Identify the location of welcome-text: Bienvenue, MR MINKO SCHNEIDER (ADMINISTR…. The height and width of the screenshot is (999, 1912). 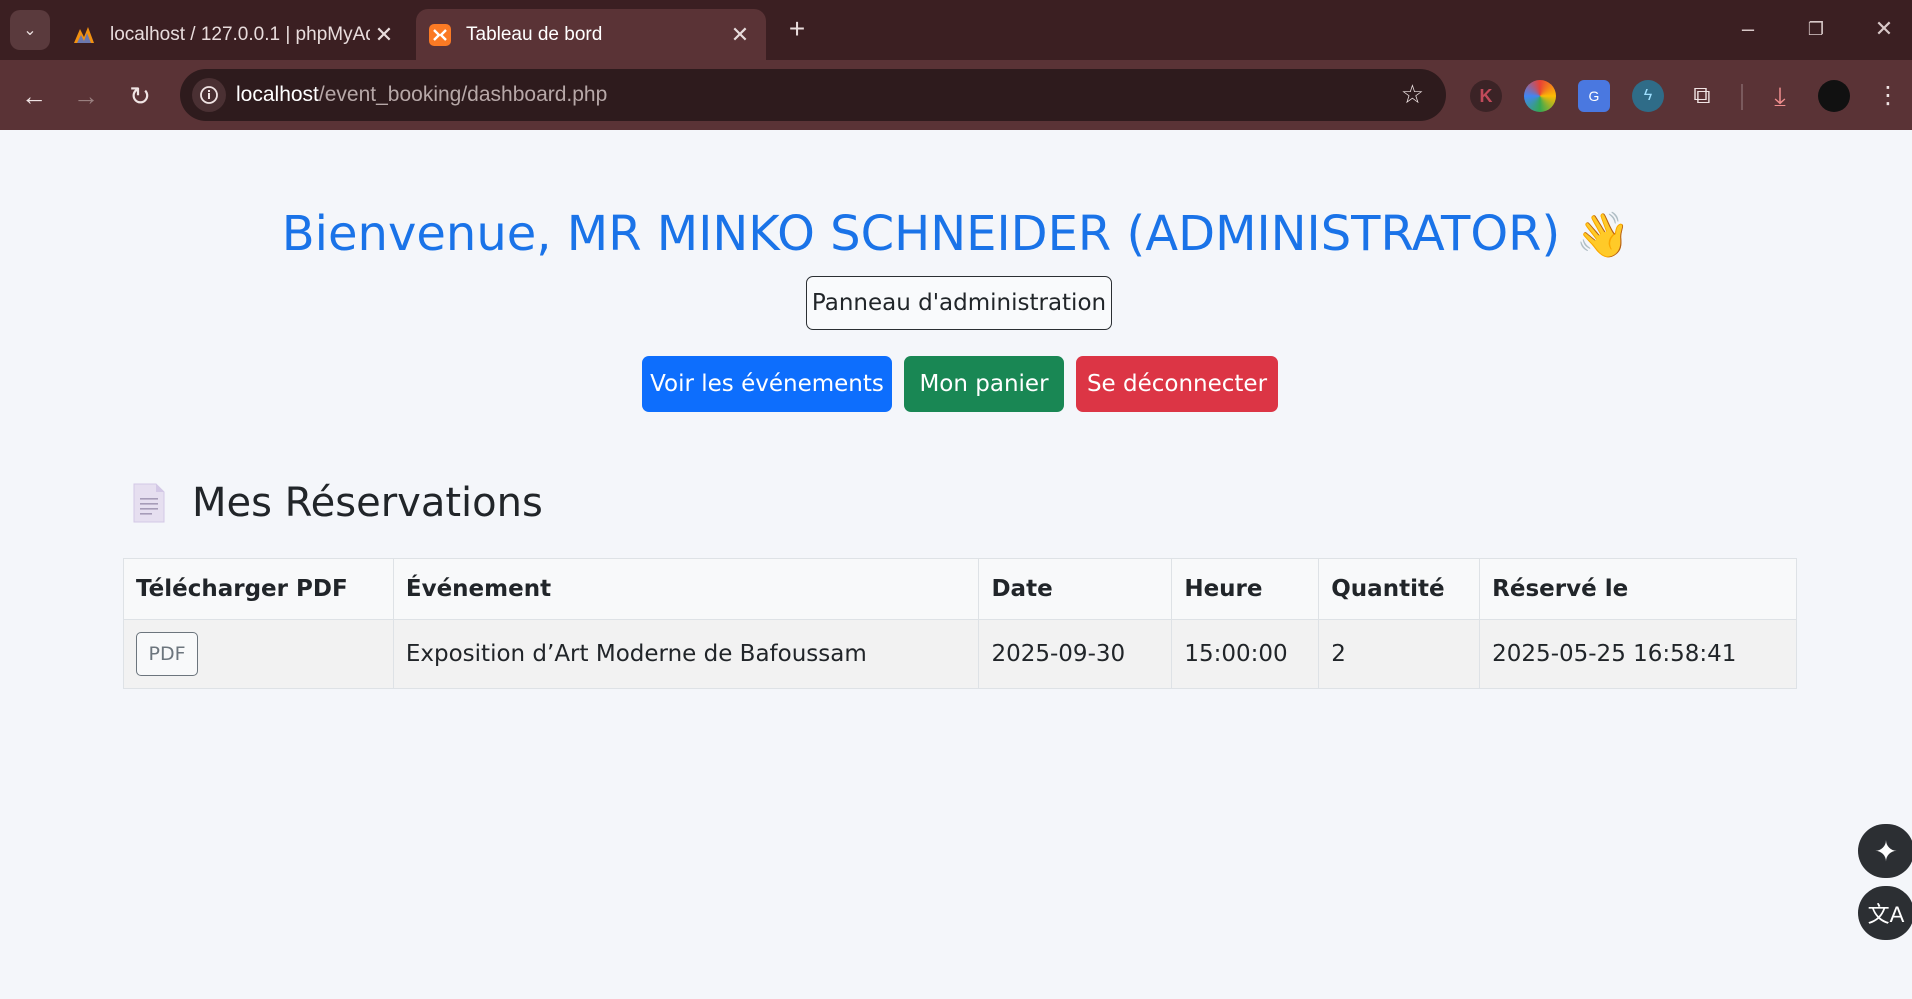
(921, 234).